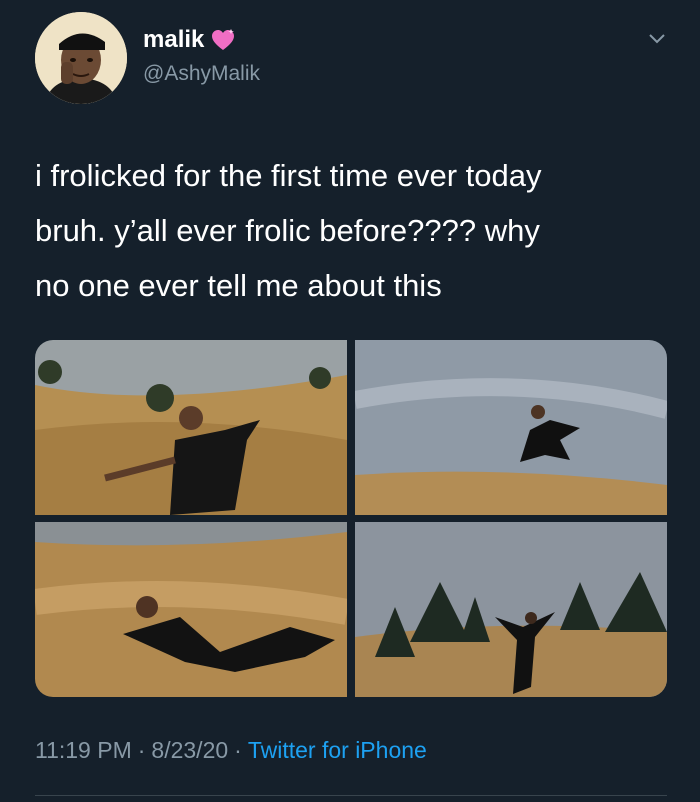 This screenshot has width=700, height=802. What do you see at coordinates (657, 38) in the screenshot?
I see `chevron-down-icon` at bounding box center [657, 38].